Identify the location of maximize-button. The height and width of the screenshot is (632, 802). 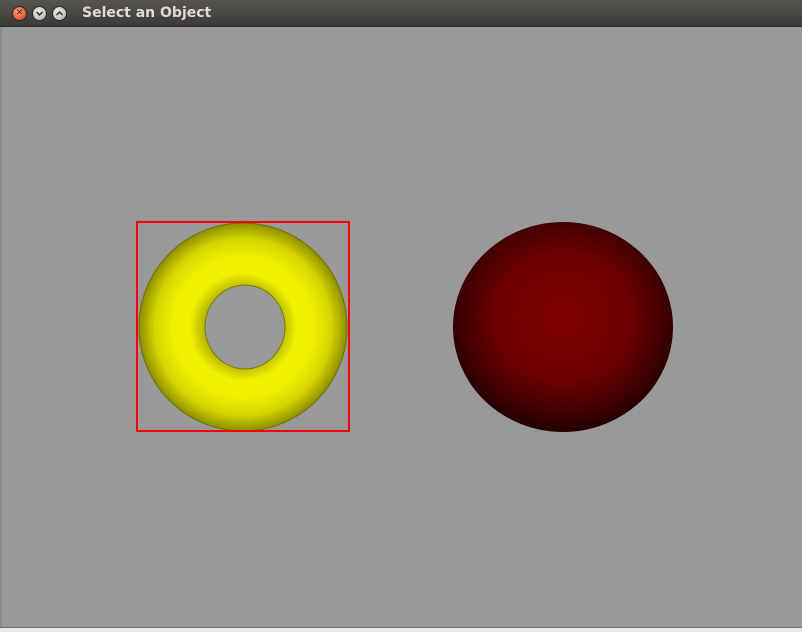
(59, 13).